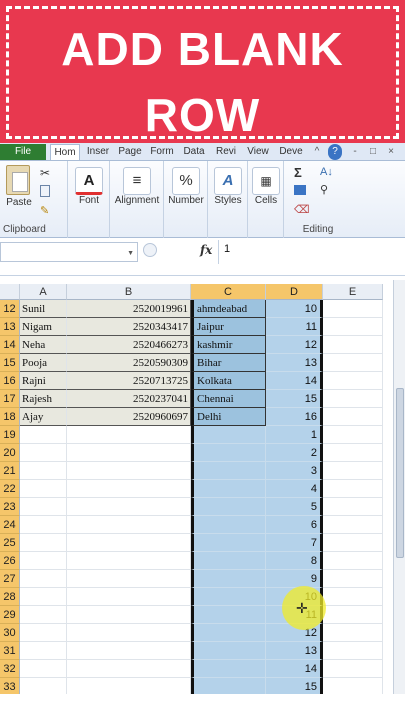 The image size is (405, 720). What do you see at coordinates (10, 345) in the screenshot?
I see `row-header: 14` at bounding box center [10, 345].